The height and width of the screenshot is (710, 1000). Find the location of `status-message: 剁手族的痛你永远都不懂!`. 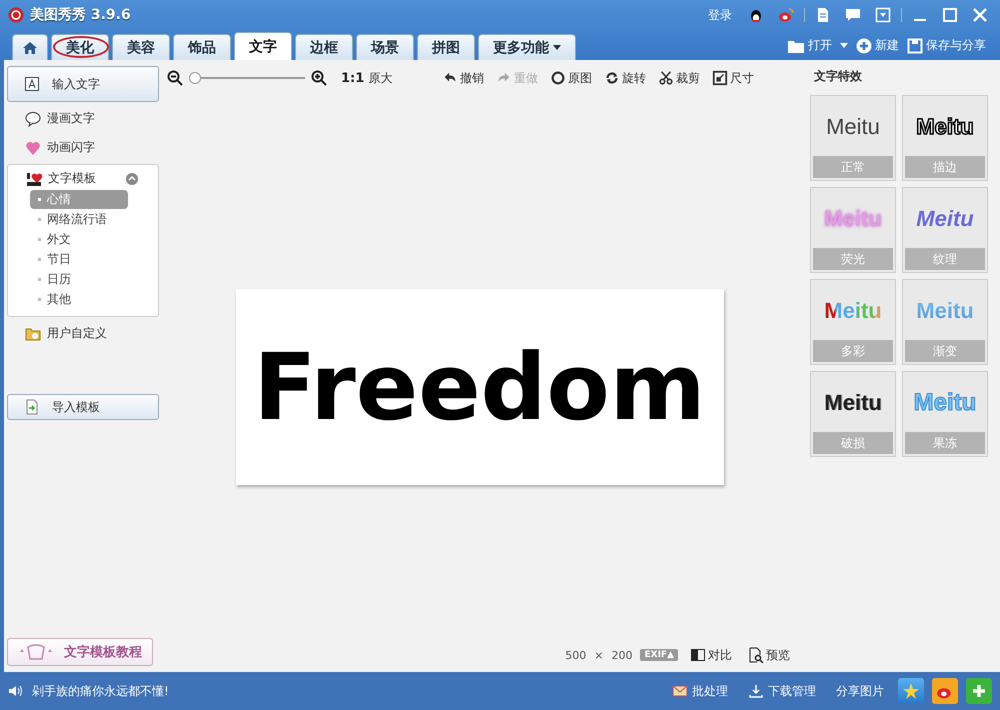

status-message: 剁手族的痛你永远都不懂! is located at coordinates (100, 691).